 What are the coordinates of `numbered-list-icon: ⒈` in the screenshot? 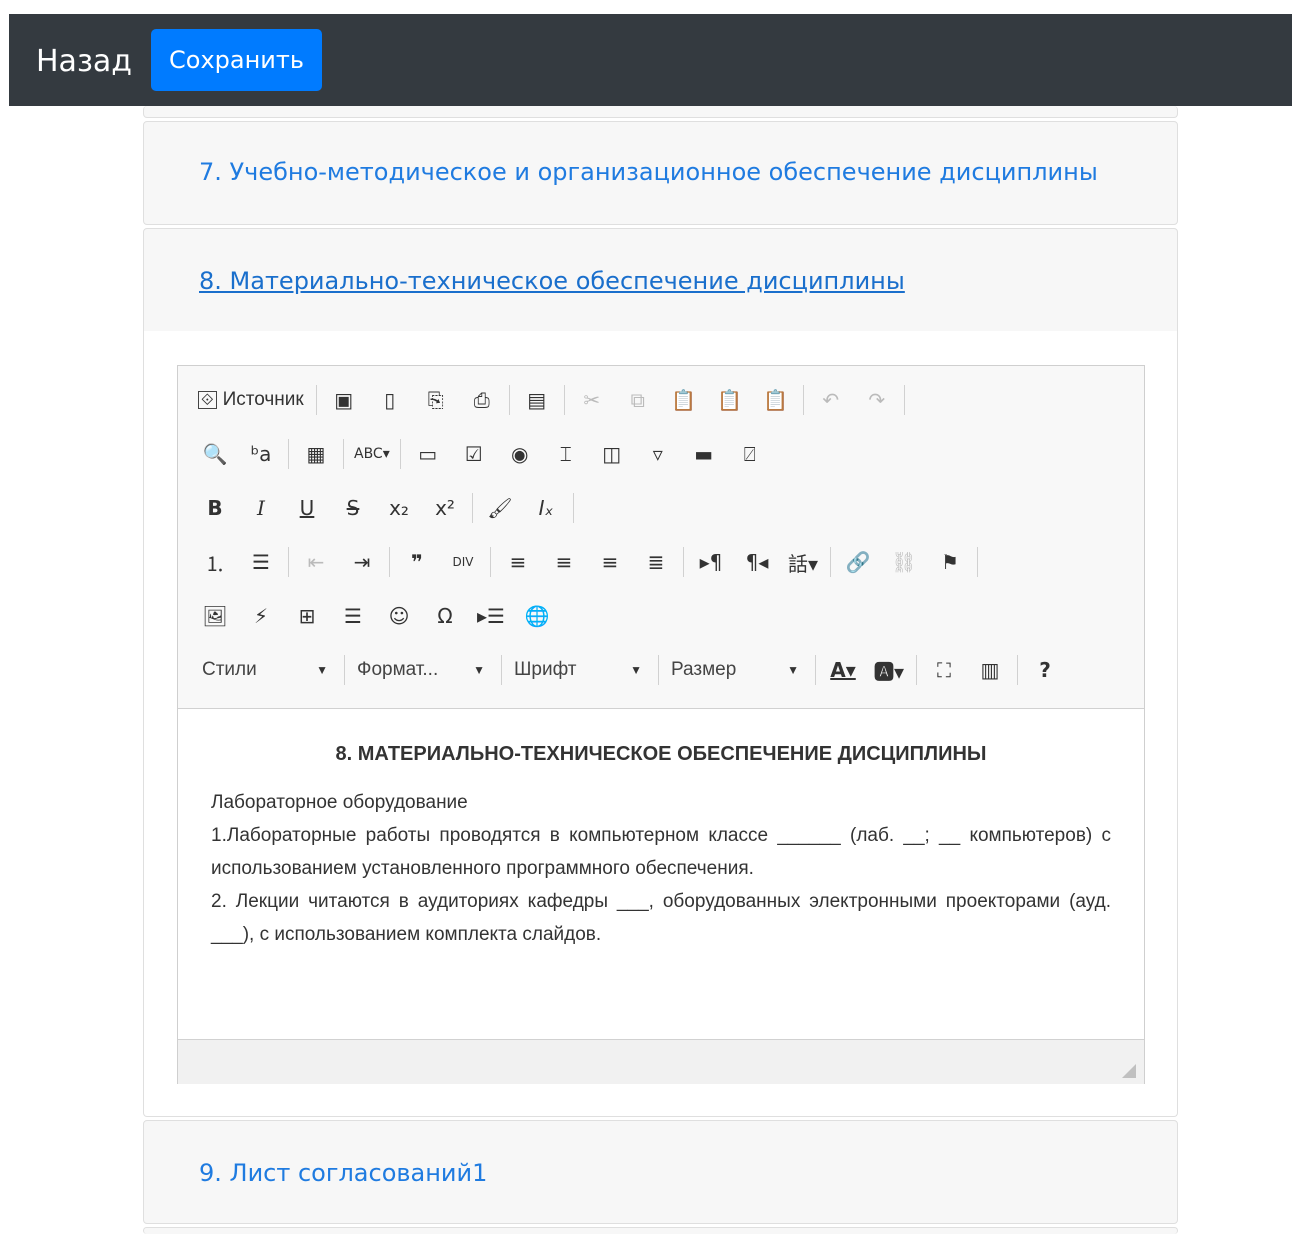 It's located at (215, 562).